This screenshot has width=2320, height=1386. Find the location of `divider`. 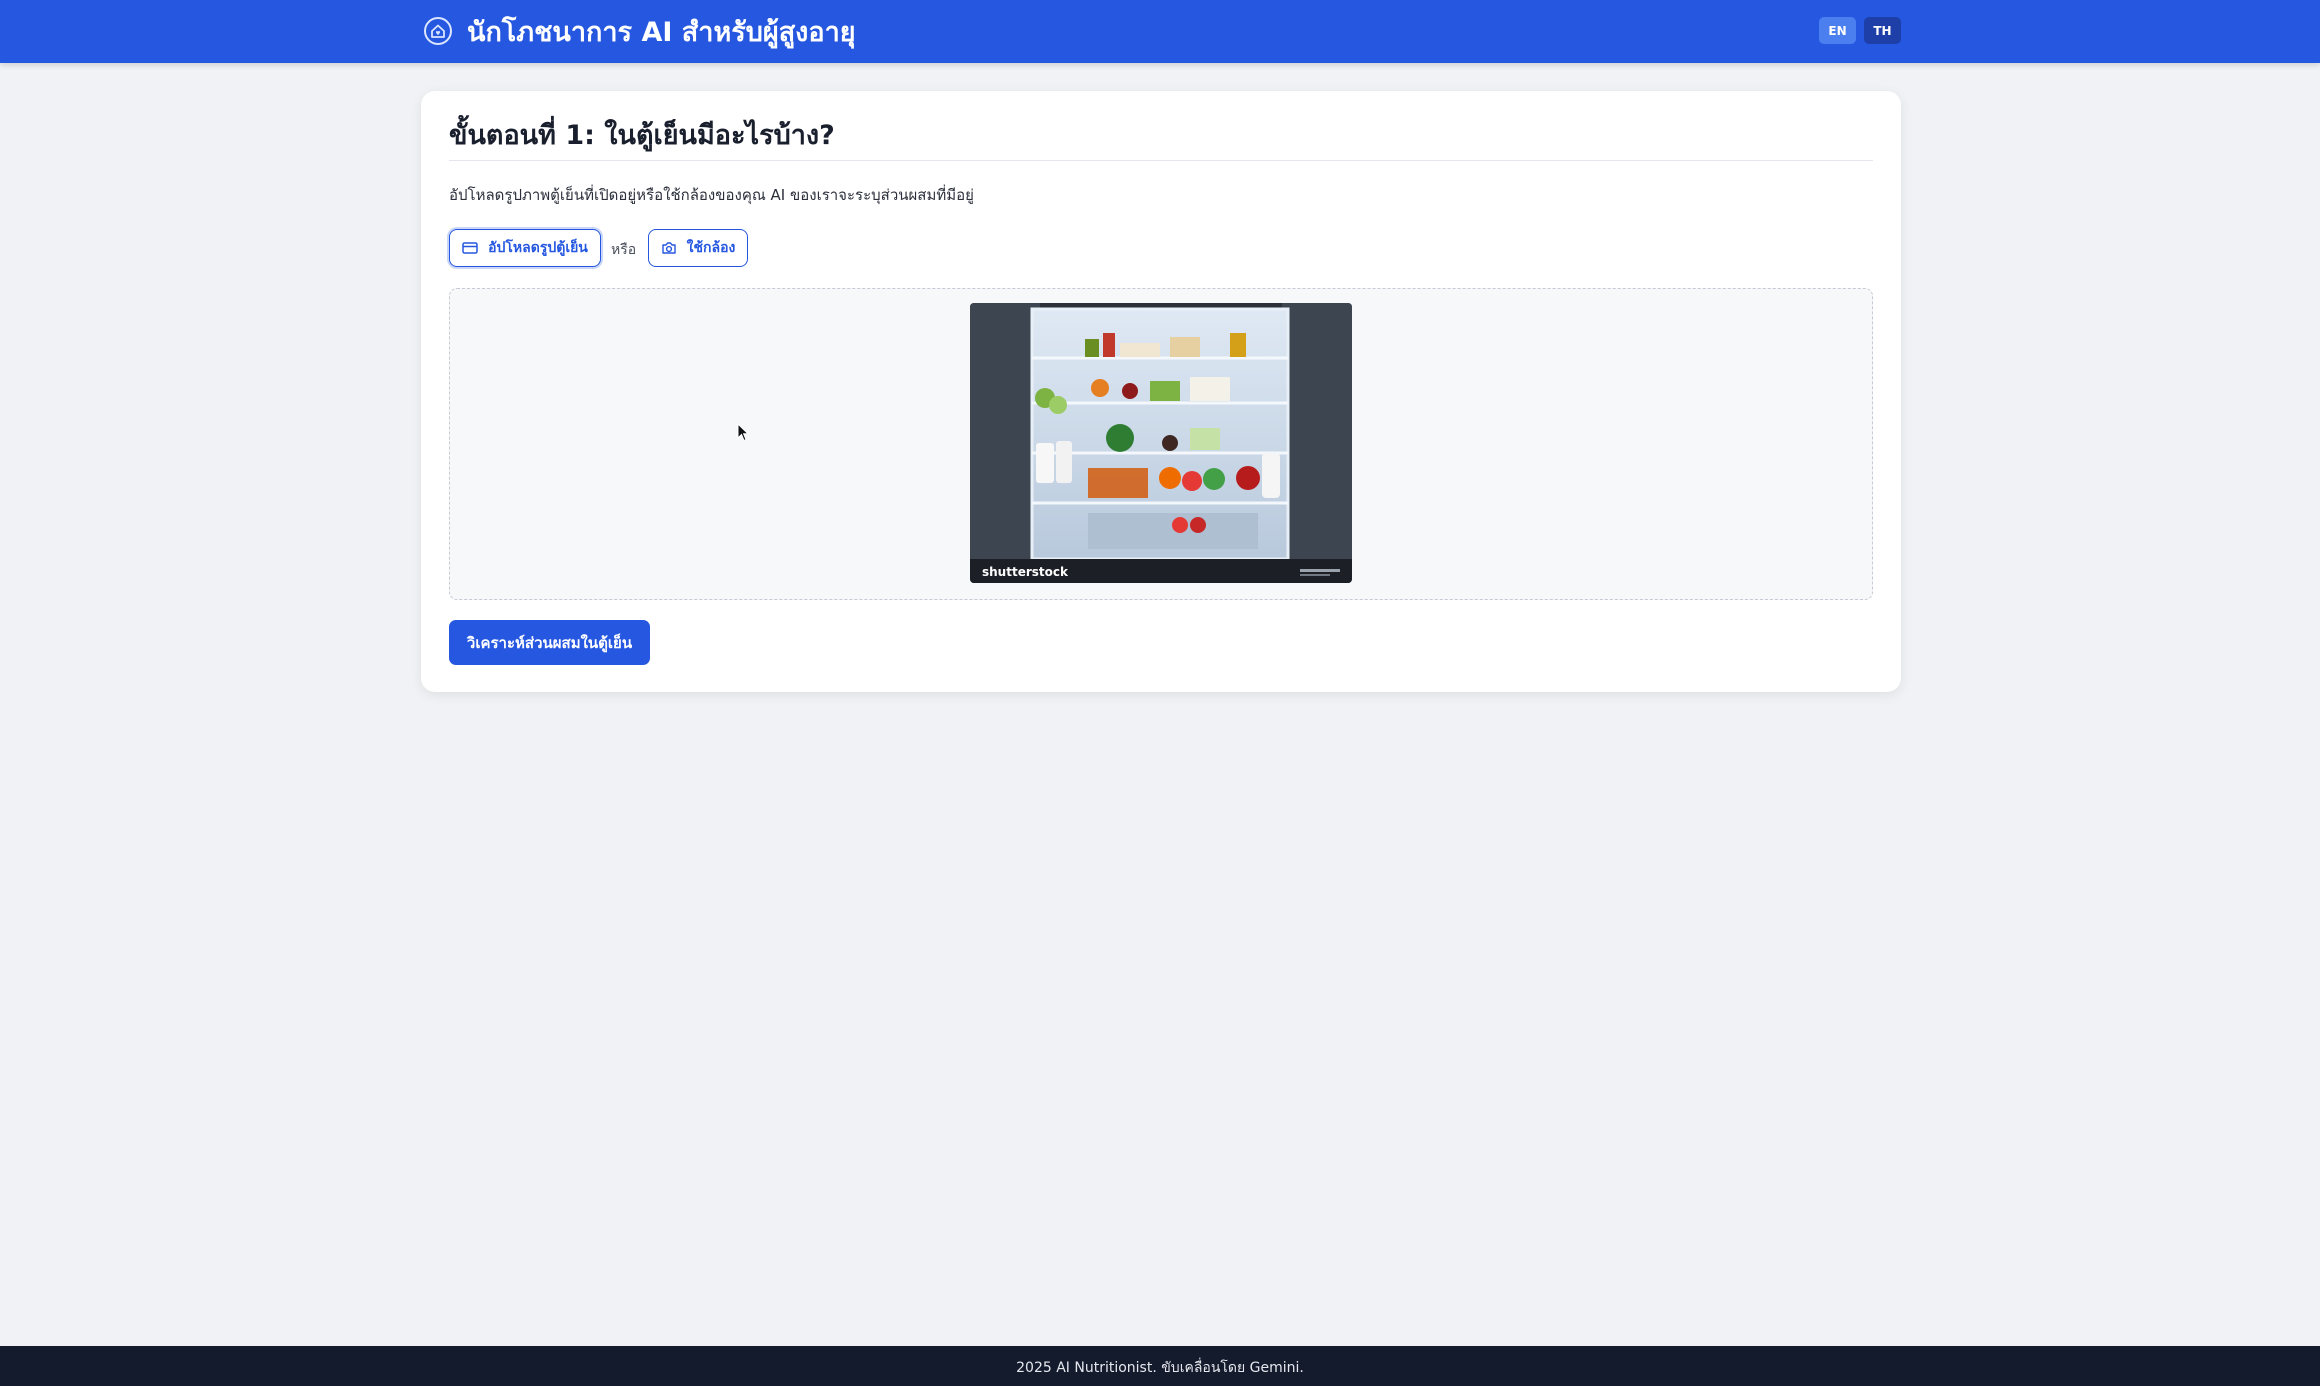

divider is located at coordinates (1161, 160).